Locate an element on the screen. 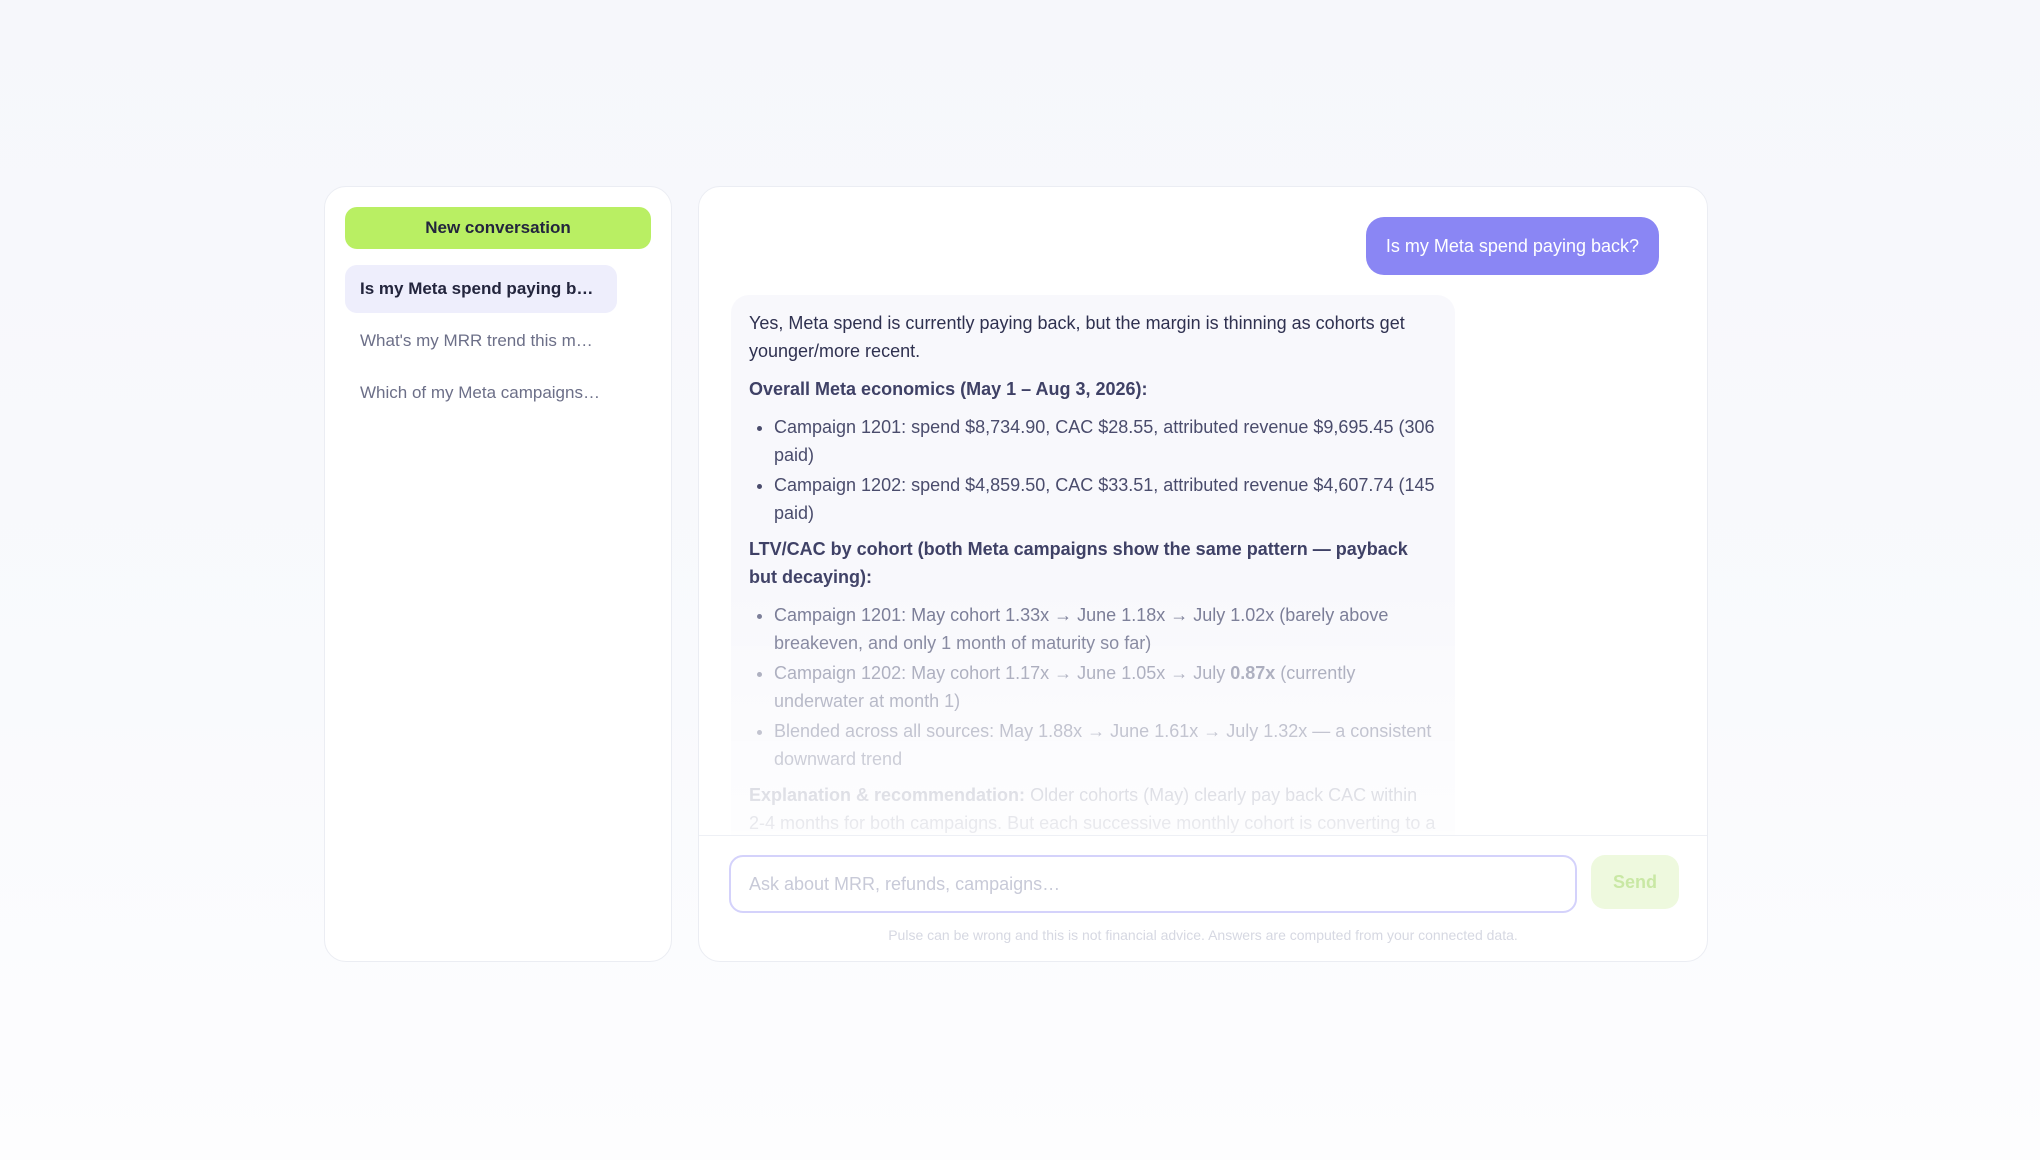  conversation-item: What's my MRR trend this month? is located at coordinates (481, 341).